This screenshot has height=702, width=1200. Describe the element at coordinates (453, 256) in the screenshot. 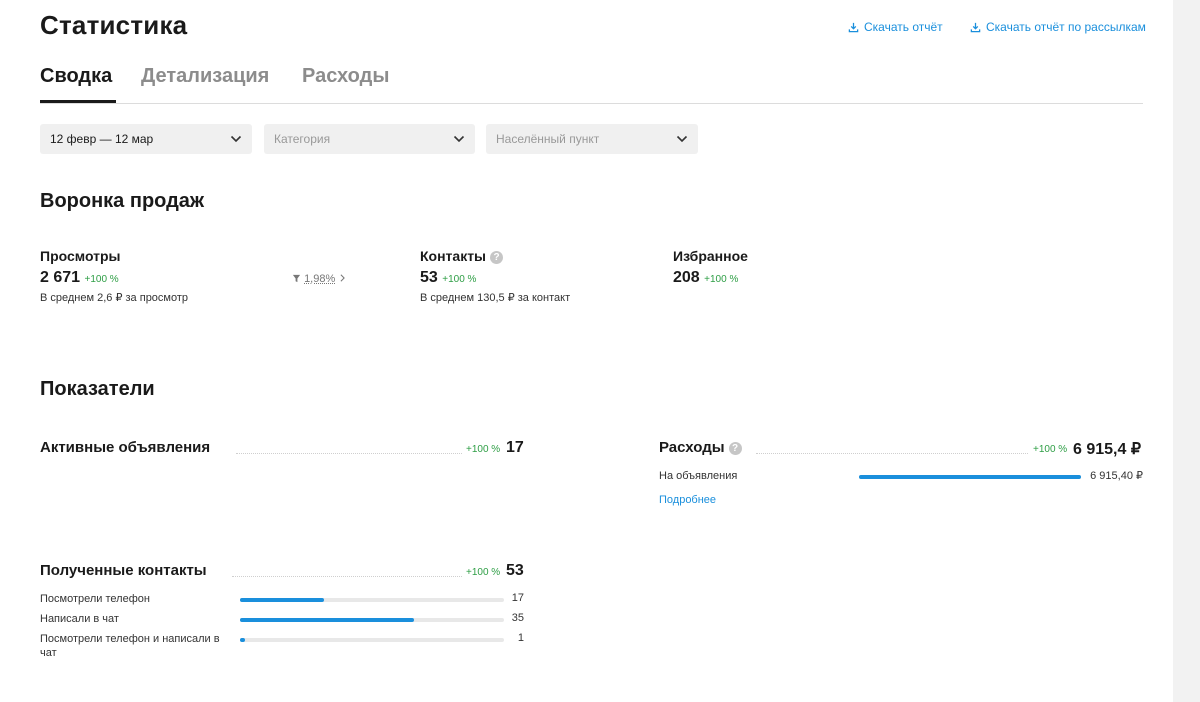

I see `contacts-label: Контакты` at that location.